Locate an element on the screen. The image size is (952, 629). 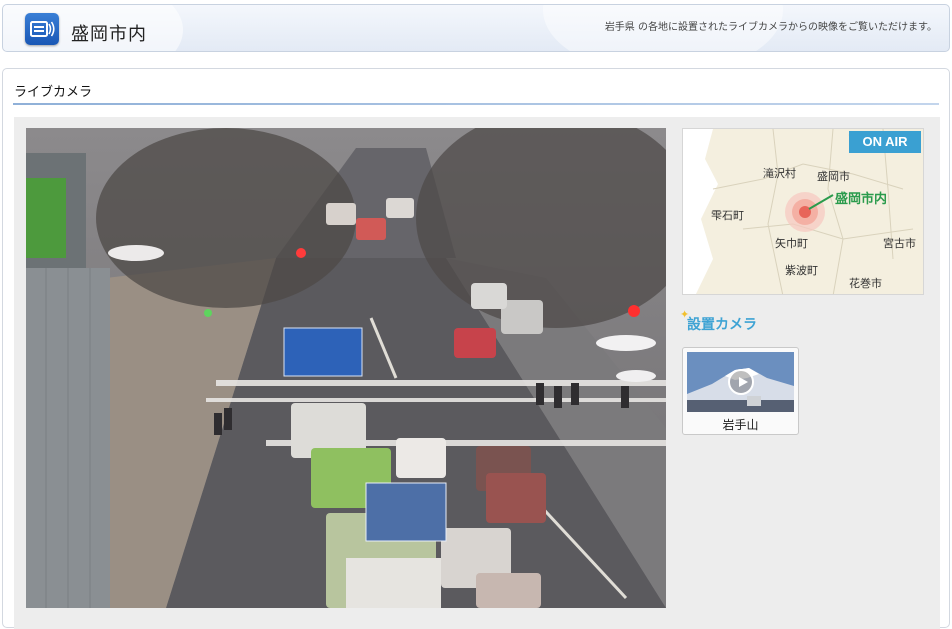
camera-thumbnail-card: 岩手山 is located at coordinates (740, 391).